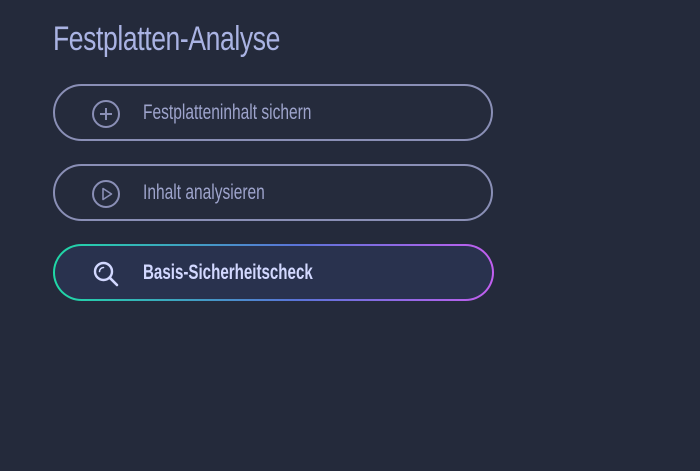 This screenshot has width=700, height=471. Describe the element at coordinates (273, 192) in the screenshot. I see `analyze-content-button: Inhalt analysieren` at that location.